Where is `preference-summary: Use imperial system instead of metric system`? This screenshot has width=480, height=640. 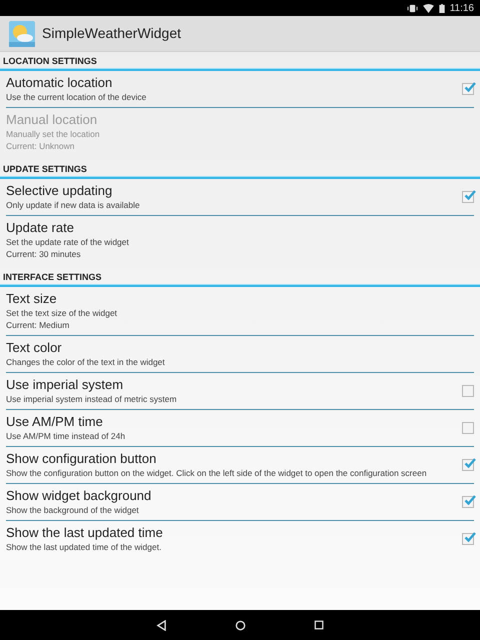
preference-summary: Use imperial system instead of metric system is located at coordinates (92, 399).